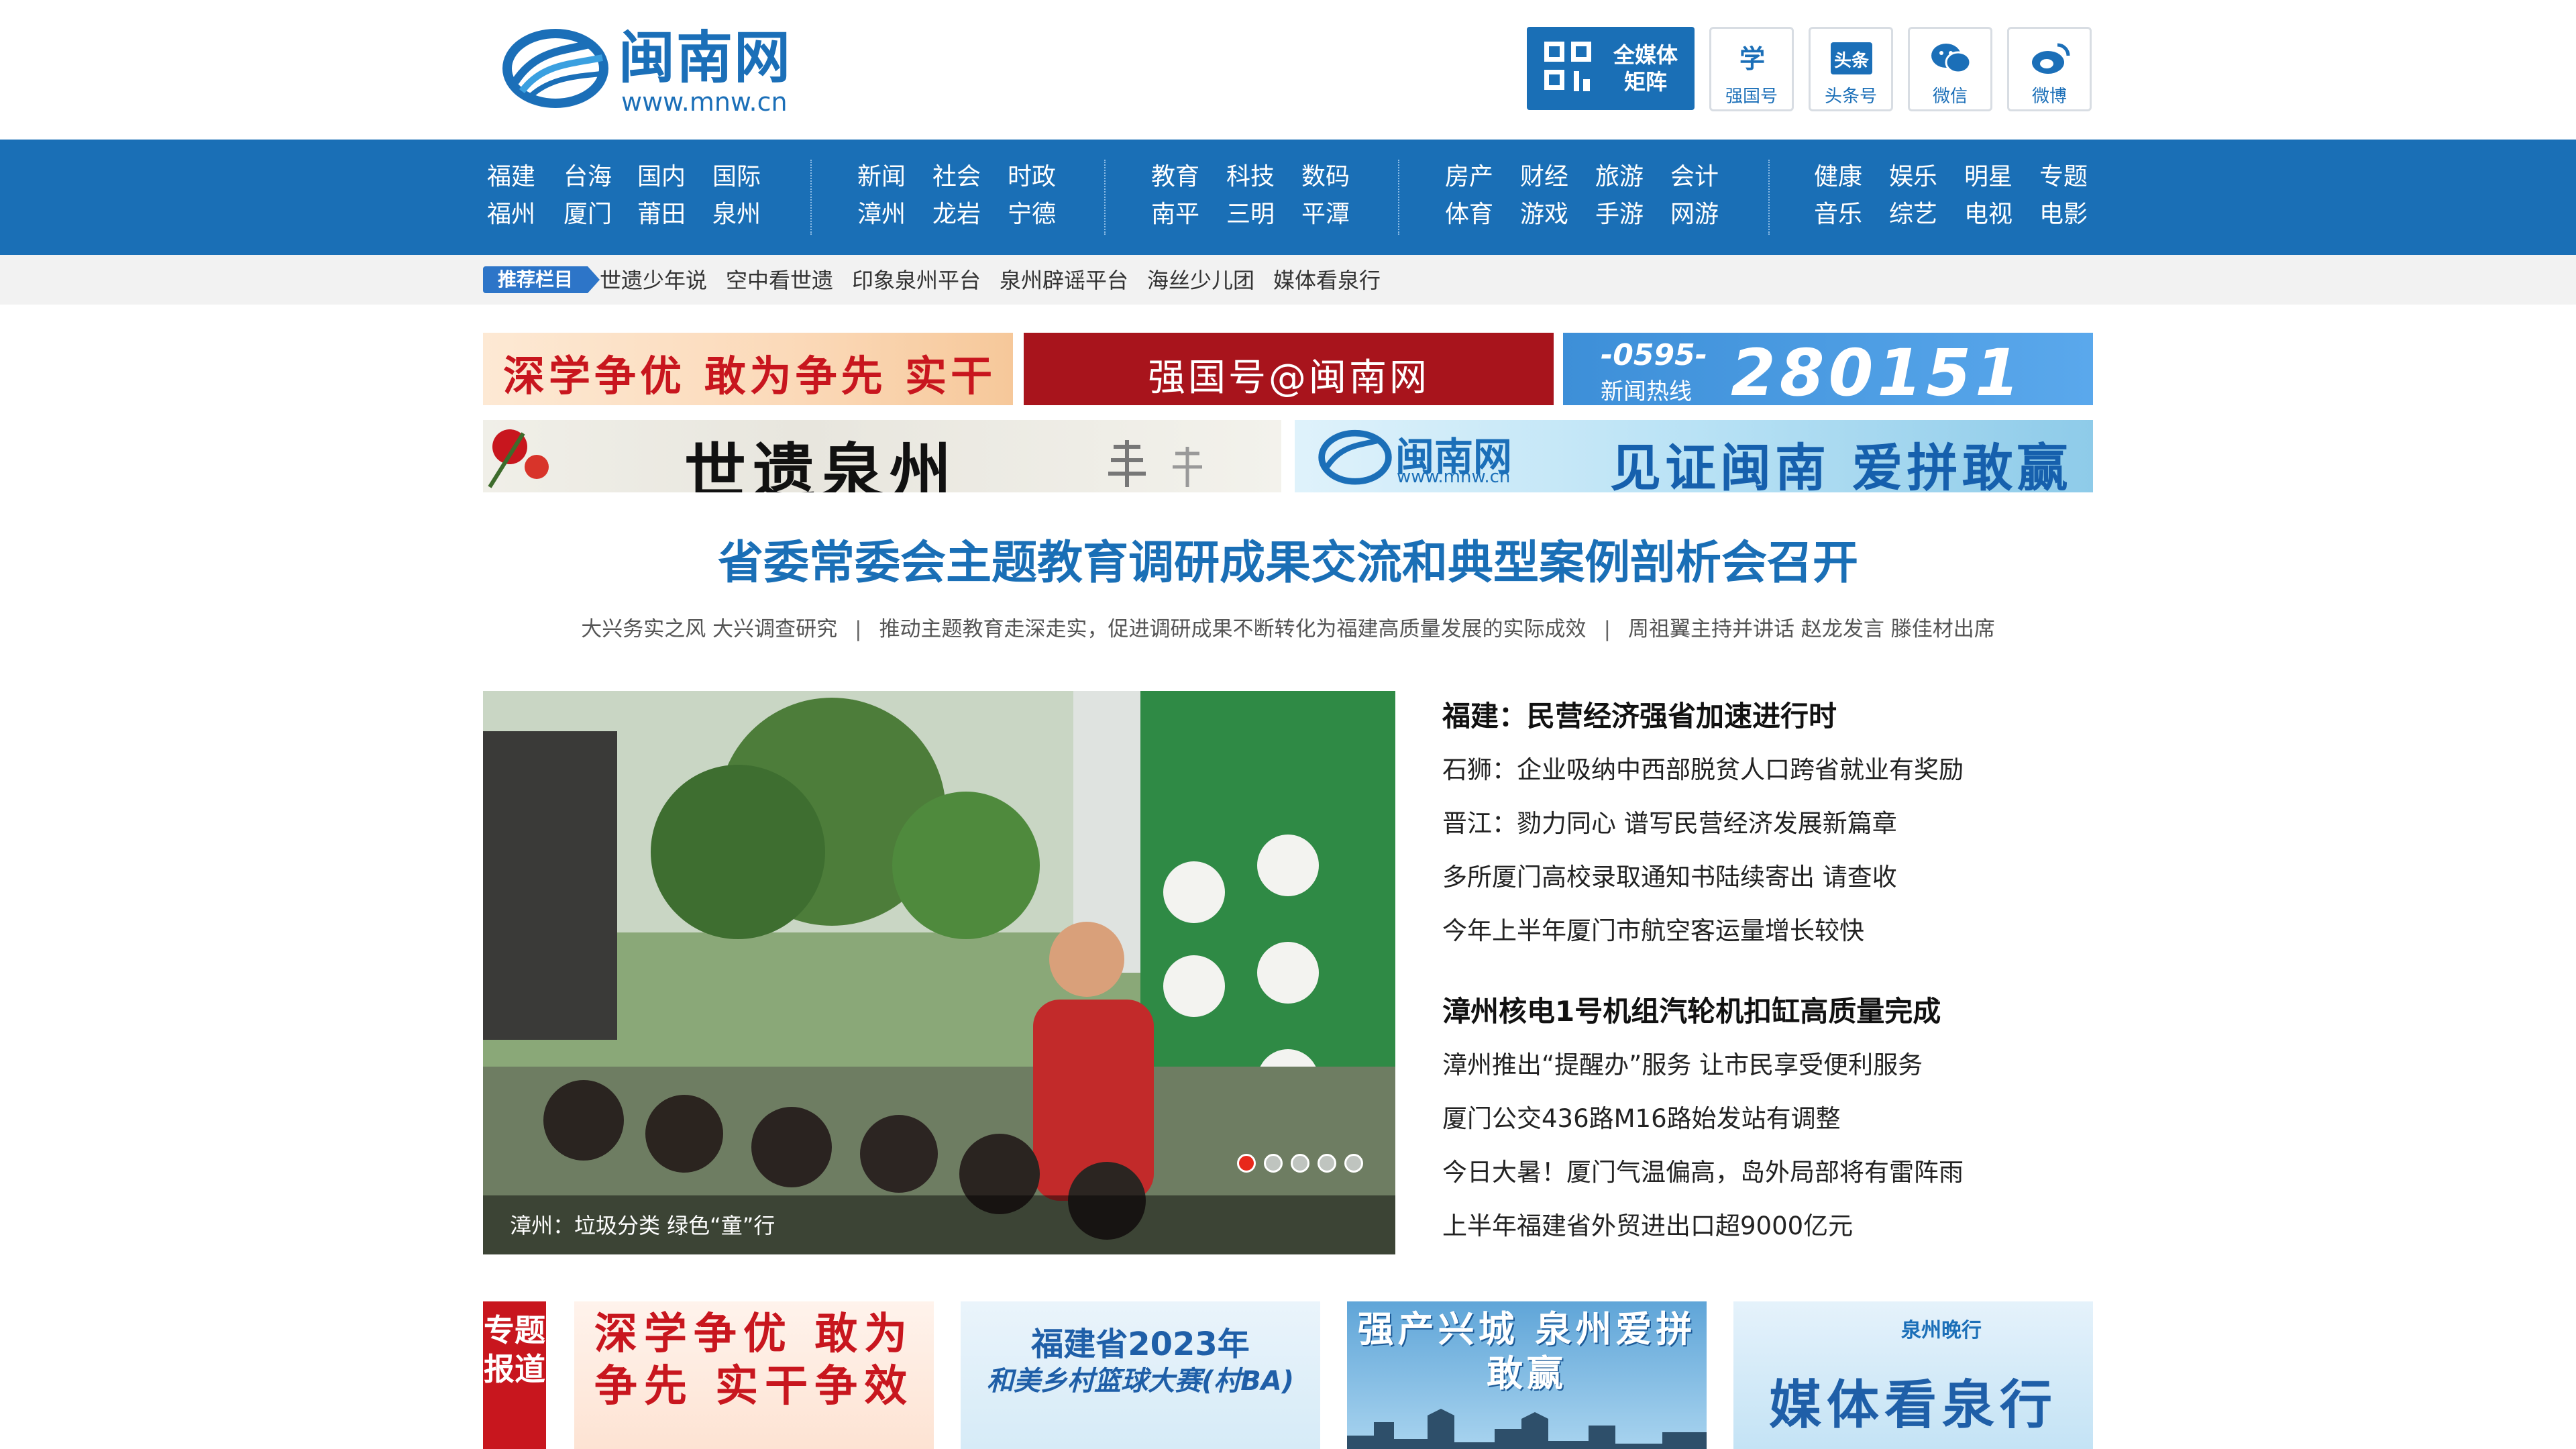 This screenshot has width=2576, height=1449. What do you see at coordinates (661, 214) in the screenshot?
I see `nav-item: 莆田` at bounding box center [661, 214].